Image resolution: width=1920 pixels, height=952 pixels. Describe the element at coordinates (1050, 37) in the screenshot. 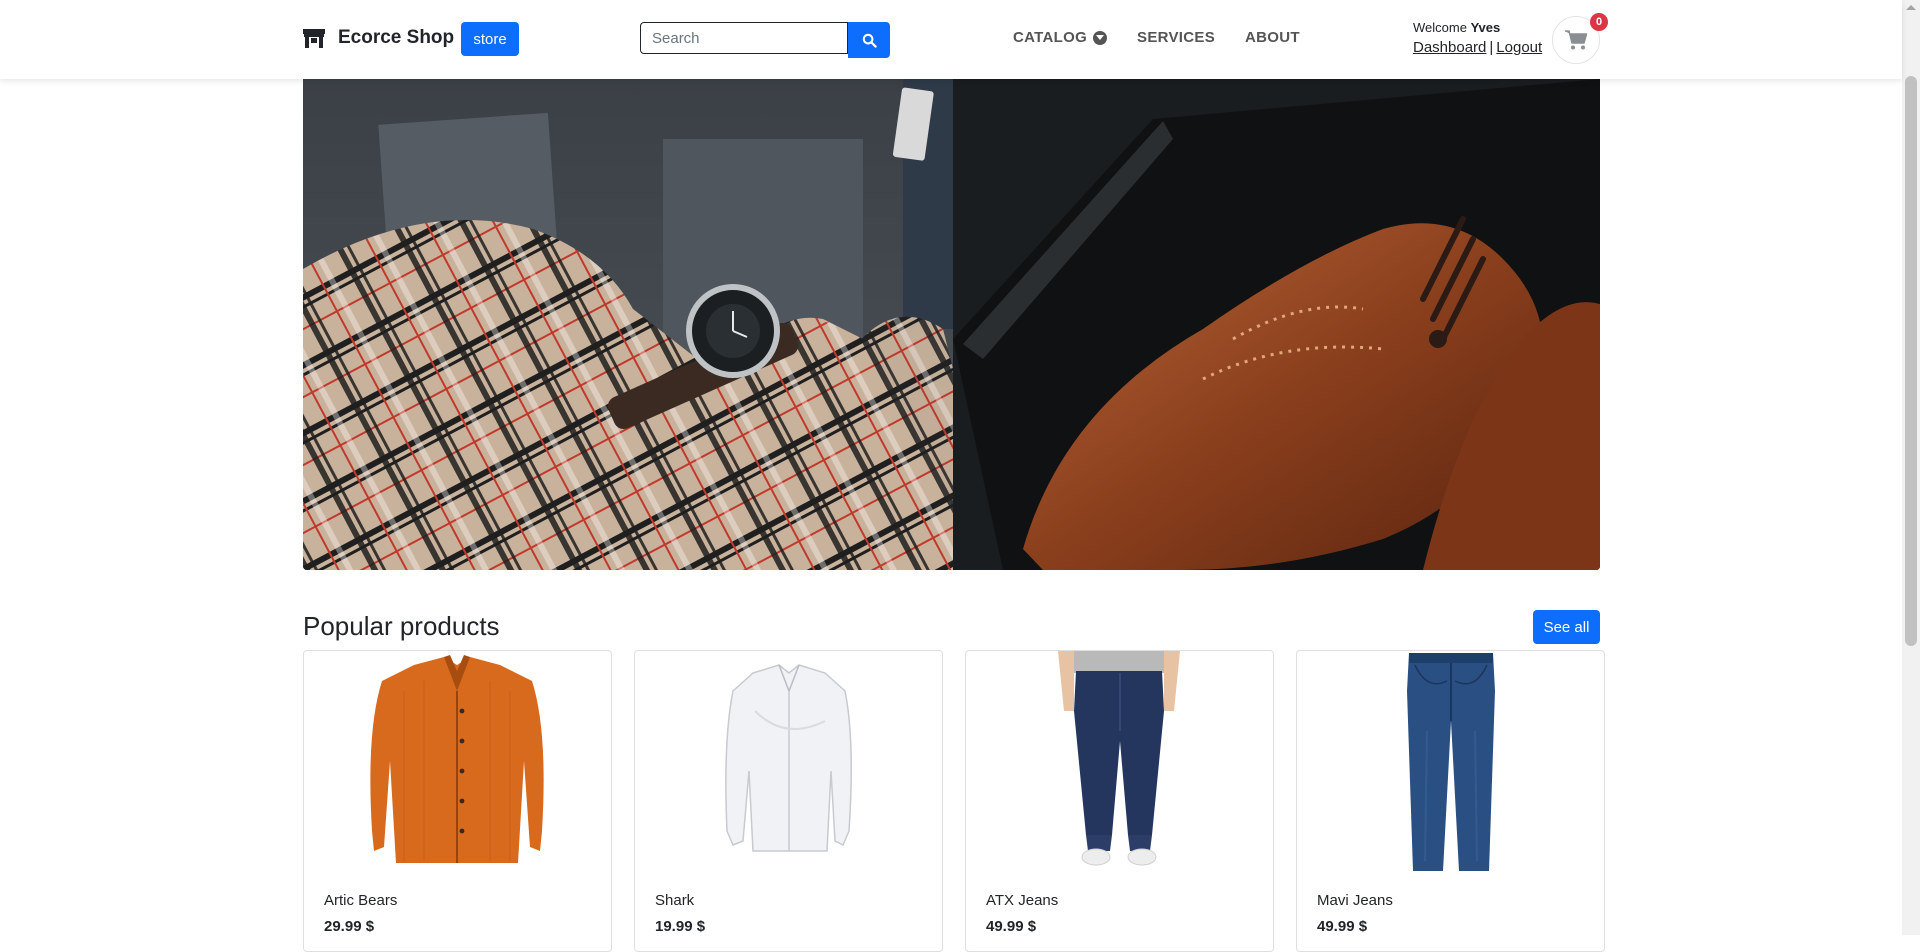

I see `nav-catalog-label: CATALOG` at that location.